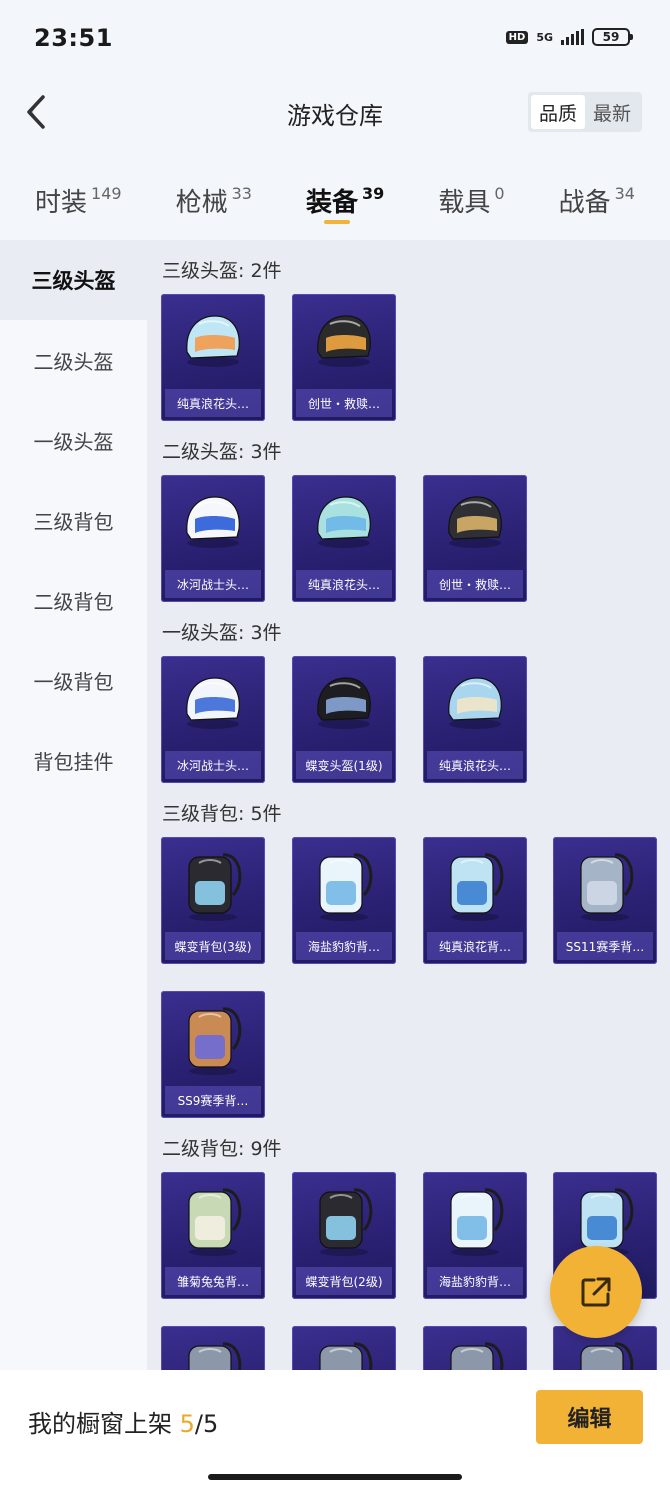  Describe the element at coordinates (187, 1424) in the screenshot. I see `showcase-current-count: 5` at that location.